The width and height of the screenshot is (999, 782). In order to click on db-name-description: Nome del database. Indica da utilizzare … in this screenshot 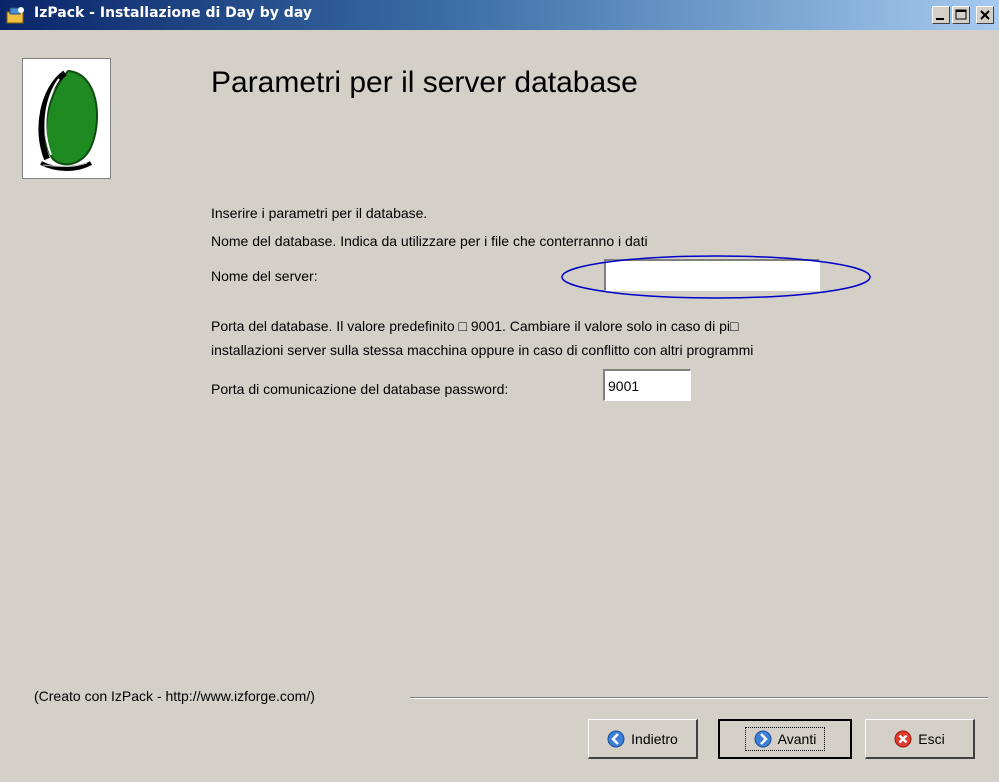, I will do `click(429, 241)`.